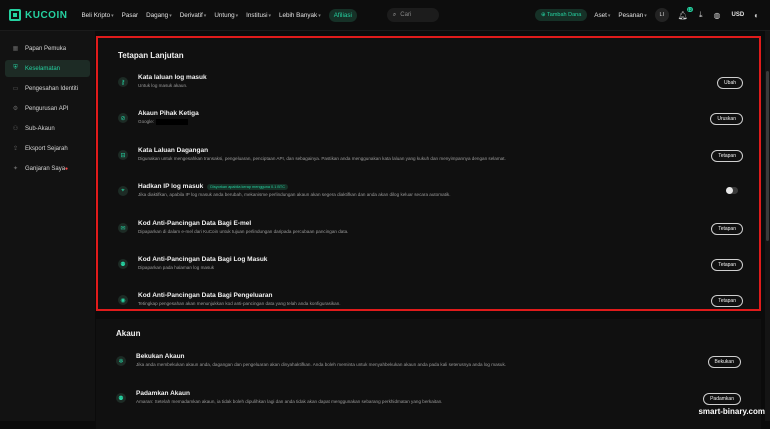 This screenshot has width=770, height=429. I want to click on kucoin-logo-icon, so click(15, 15).